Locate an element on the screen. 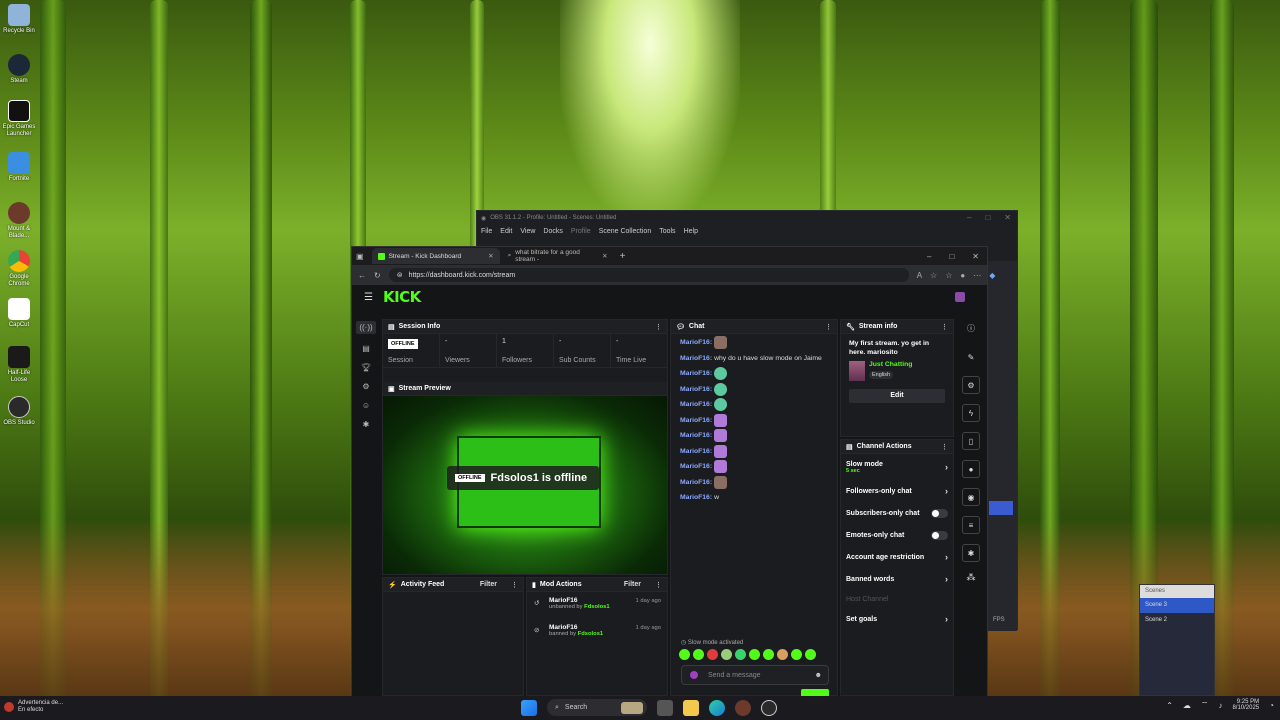 This screenshot has height=720, width=1280. mount-blade-taskbar-icon is located at coordinates (743, 707).